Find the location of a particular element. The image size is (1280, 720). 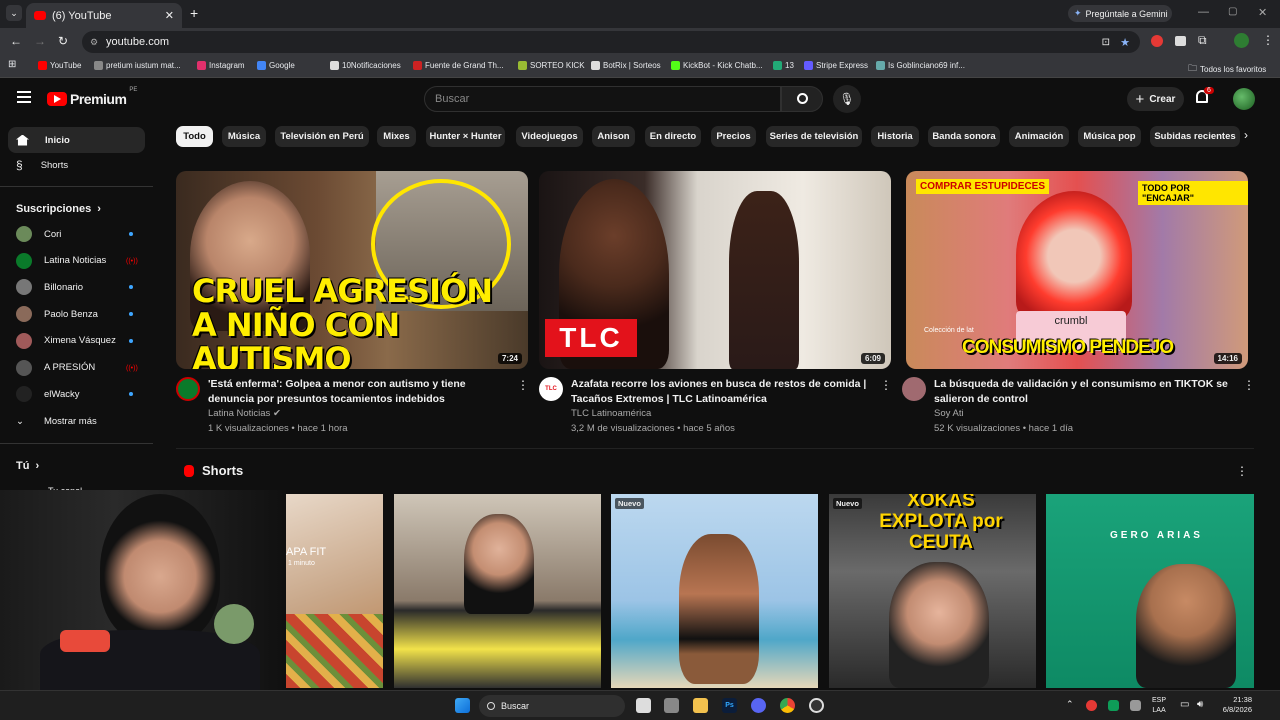

shorts-more-options-icon: ⋮ is located at coordinates (1242, 471).